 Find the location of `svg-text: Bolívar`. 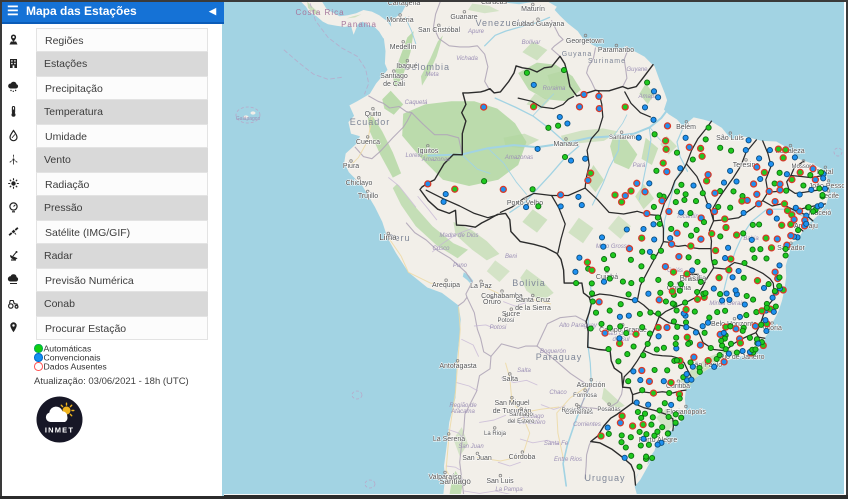

svg-text: Bolívar is located at coordinates (532, 43).